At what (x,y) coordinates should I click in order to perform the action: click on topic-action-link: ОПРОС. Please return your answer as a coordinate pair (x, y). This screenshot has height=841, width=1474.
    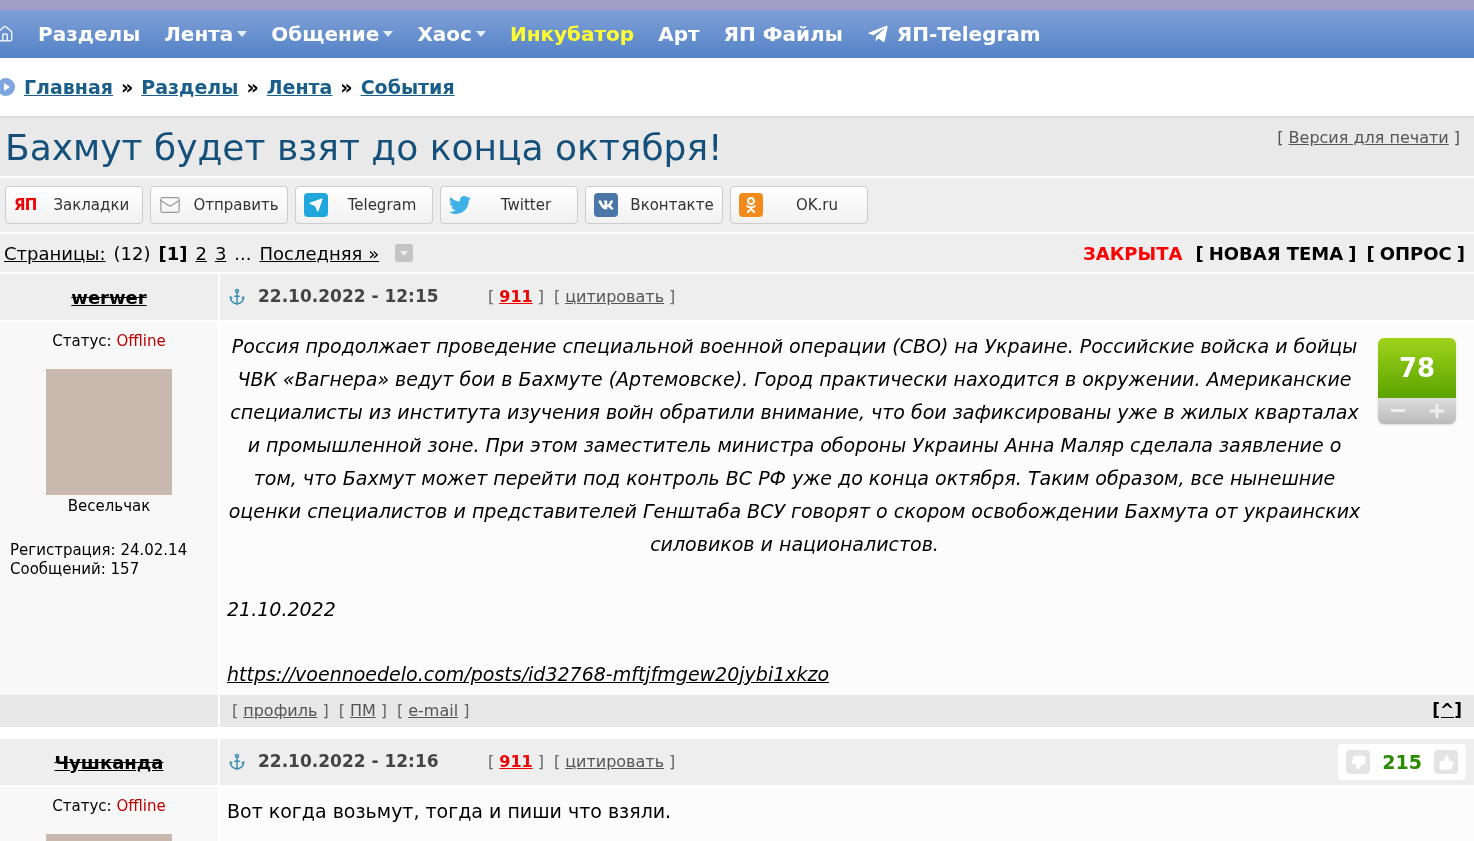
    Looking at the image, I should click on (1415, 253).